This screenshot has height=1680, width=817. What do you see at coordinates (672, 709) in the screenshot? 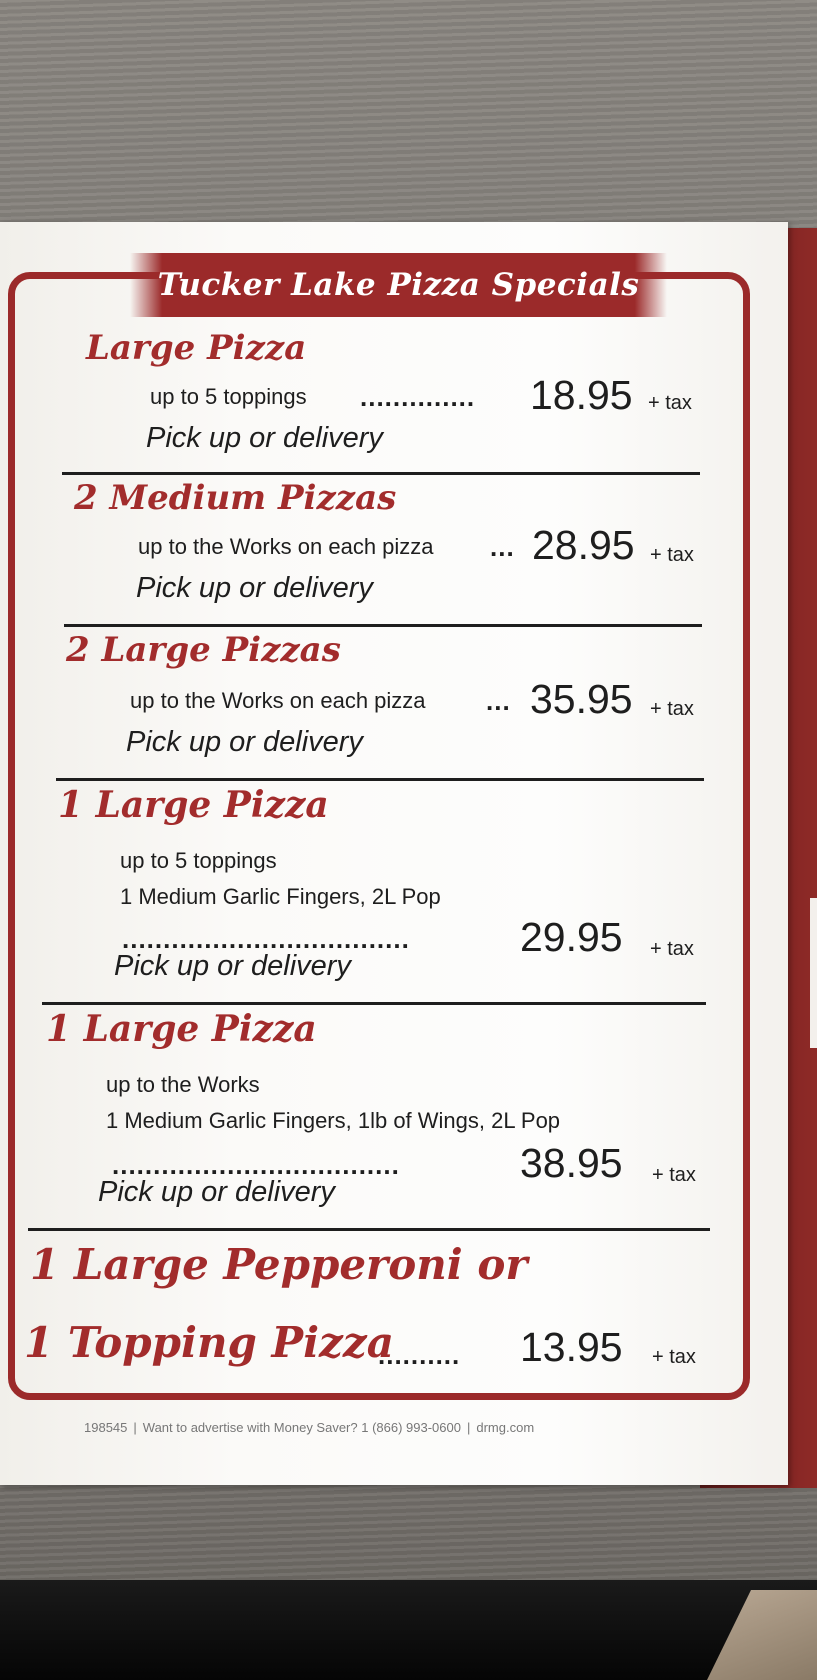
I see `special-3-tax: + tax` at bounding box center [672, 709].